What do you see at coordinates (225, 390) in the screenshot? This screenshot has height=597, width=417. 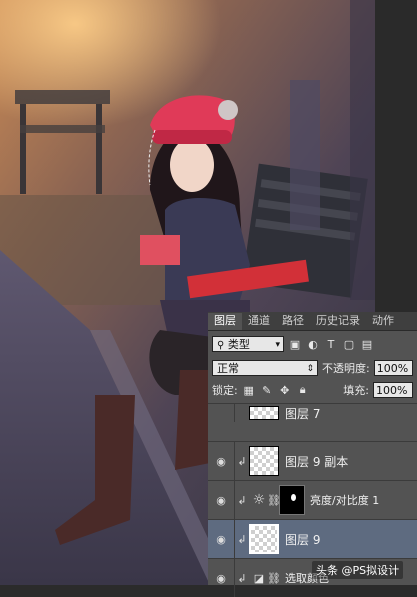 I see `lock-label: 锁定:` at bounding box center [225, 390].